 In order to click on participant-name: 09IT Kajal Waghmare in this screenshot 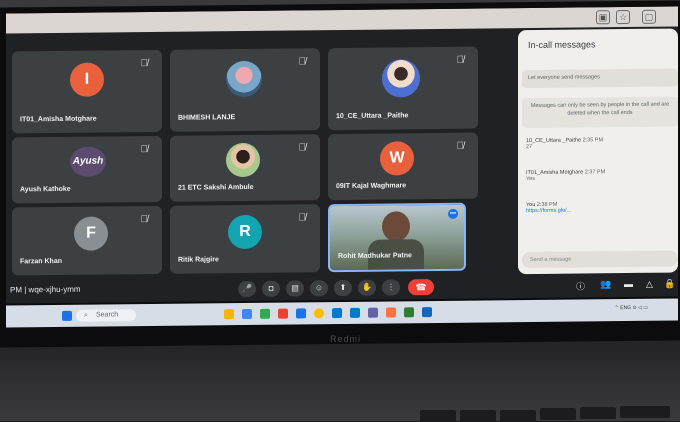, I will do `click(371, 186)`.